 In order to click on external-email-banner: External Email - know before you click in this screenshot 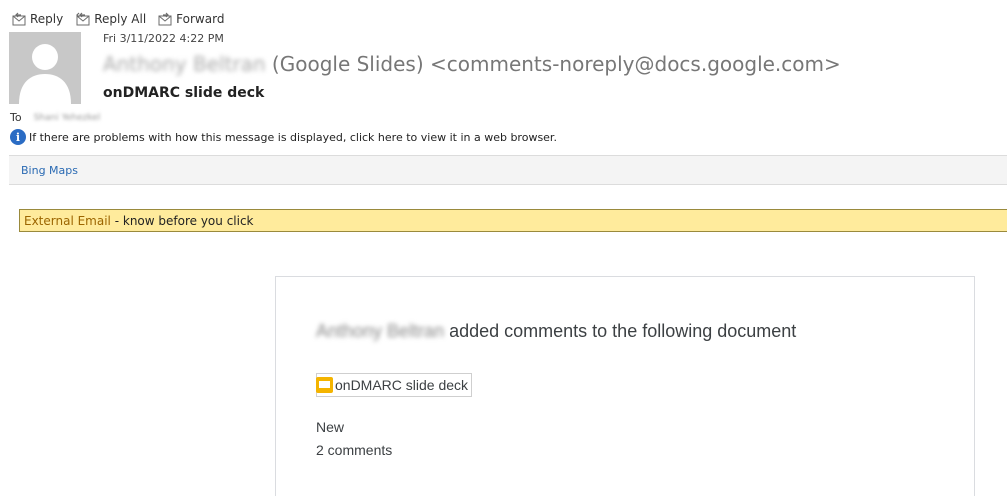, I will do `click(513, 220)`.